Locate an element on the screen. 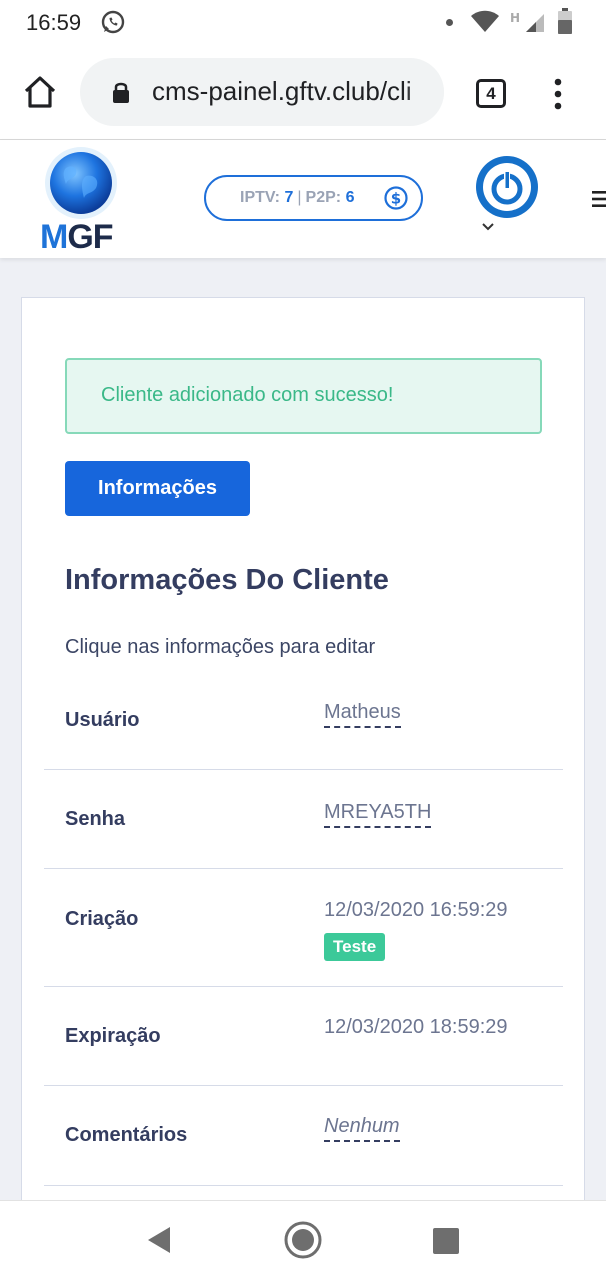 This screenshot has width=606, height=1280. status-time: 16:59 is located at coordinates (54, 22).